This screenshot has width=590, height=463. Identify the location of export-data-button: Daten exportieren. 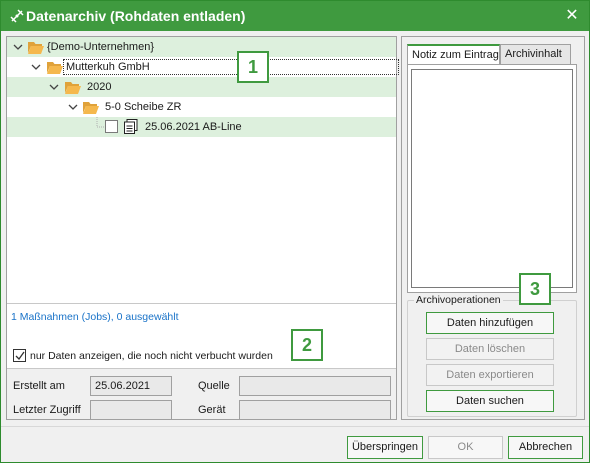
(490, 375).